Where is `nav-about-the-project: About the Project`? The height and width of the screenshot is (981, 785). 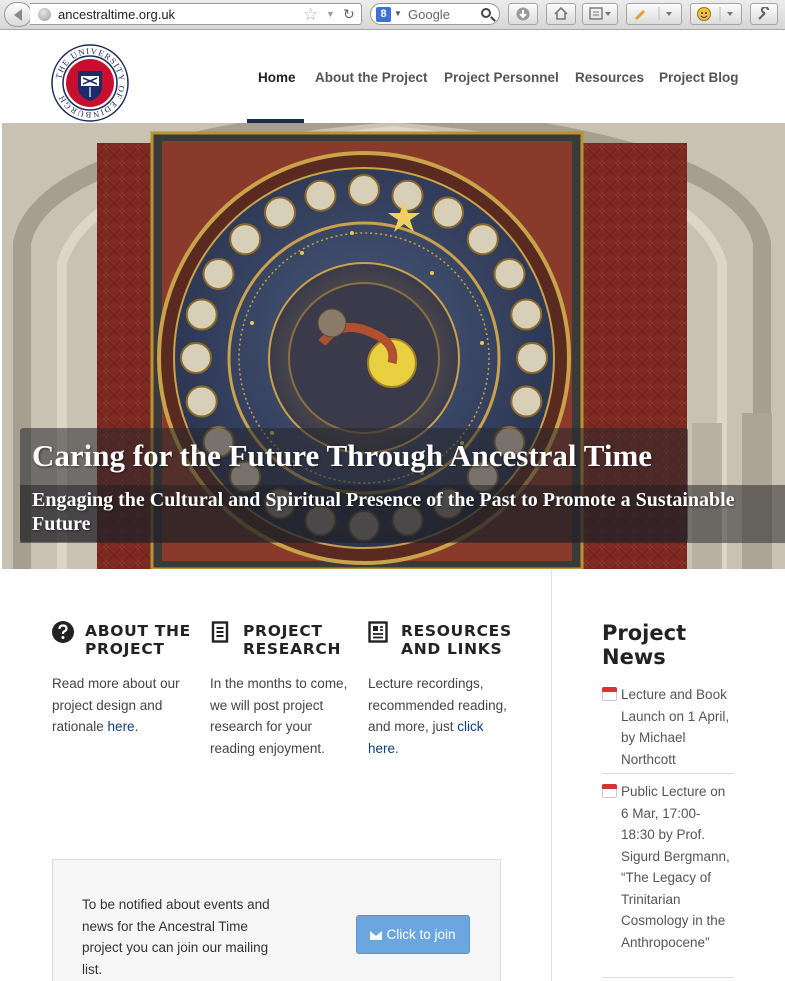 nav-about-the-project: About the Project is located at coordinates (371, 77).